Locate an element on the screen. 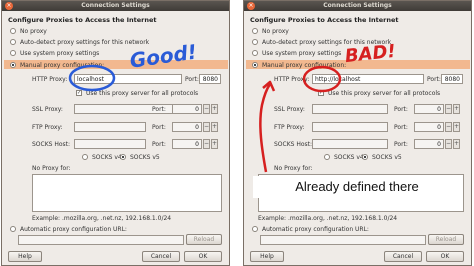 This screenshot has width=474, height=266. window-title: Connection Settings is located at coordinates (357, 5).